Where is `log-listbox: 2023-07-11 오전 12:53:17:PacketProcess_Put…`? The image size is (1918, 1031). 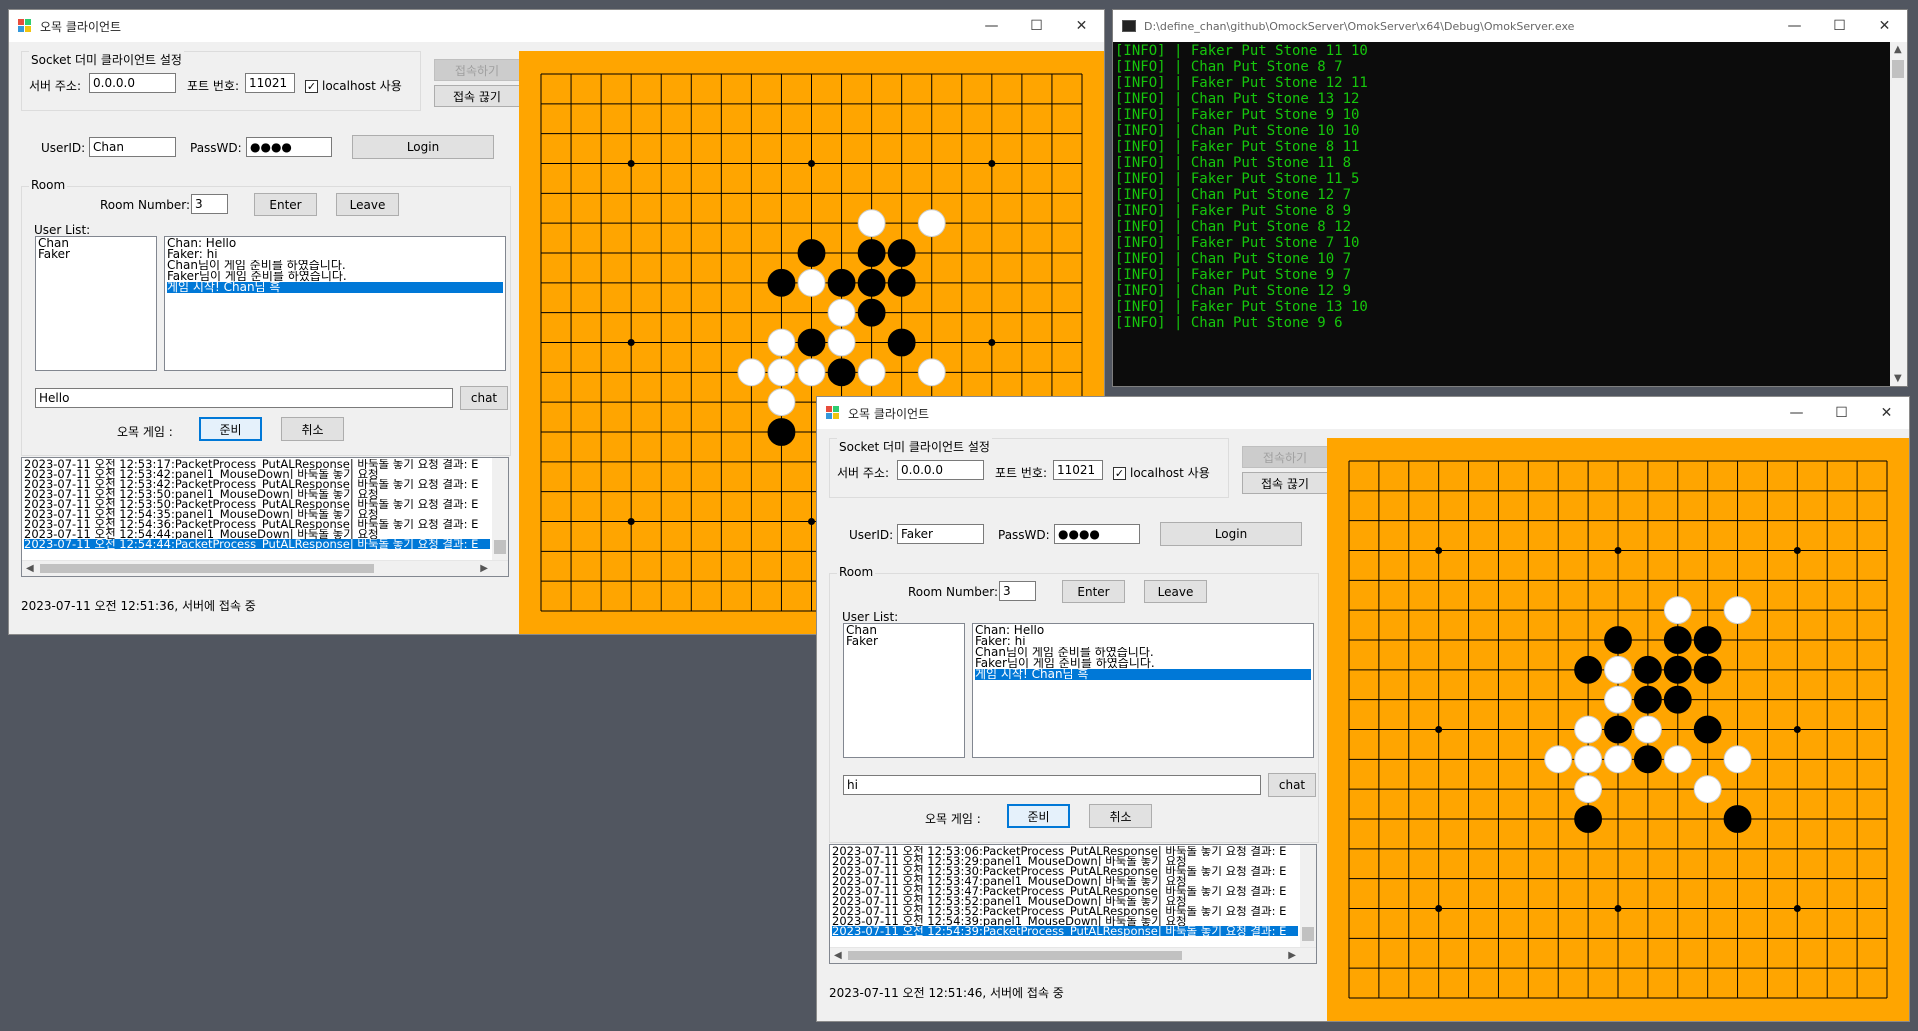
log-listbox: 2023-07-11 오전 12:53:17:PacketProcess_Put… is located at coordinates (265, 517).